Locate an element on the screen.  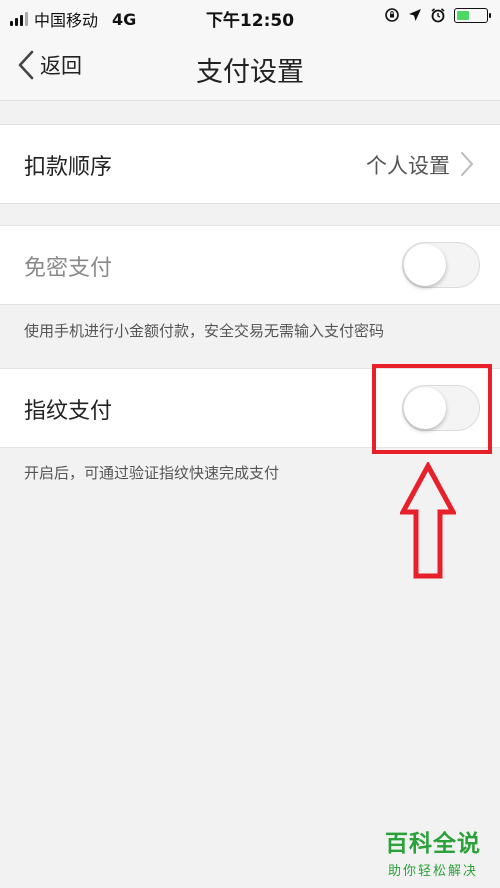
deduction-order-value: 个人设置 is located at coordinates (408, 166).